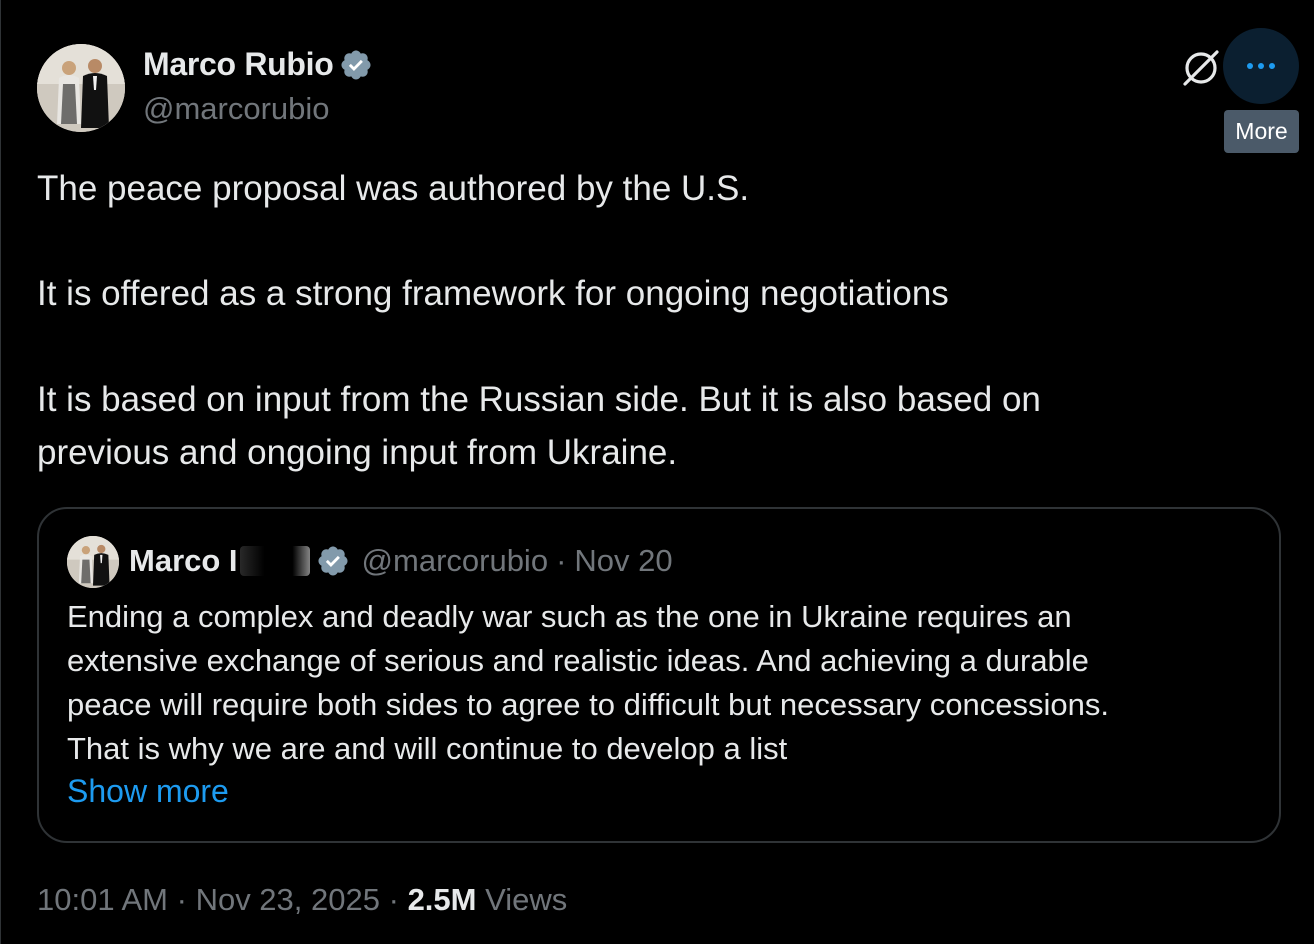 This screenshot has width=1314, height=944. I want to click on grok-icon, so click(1201, 68).